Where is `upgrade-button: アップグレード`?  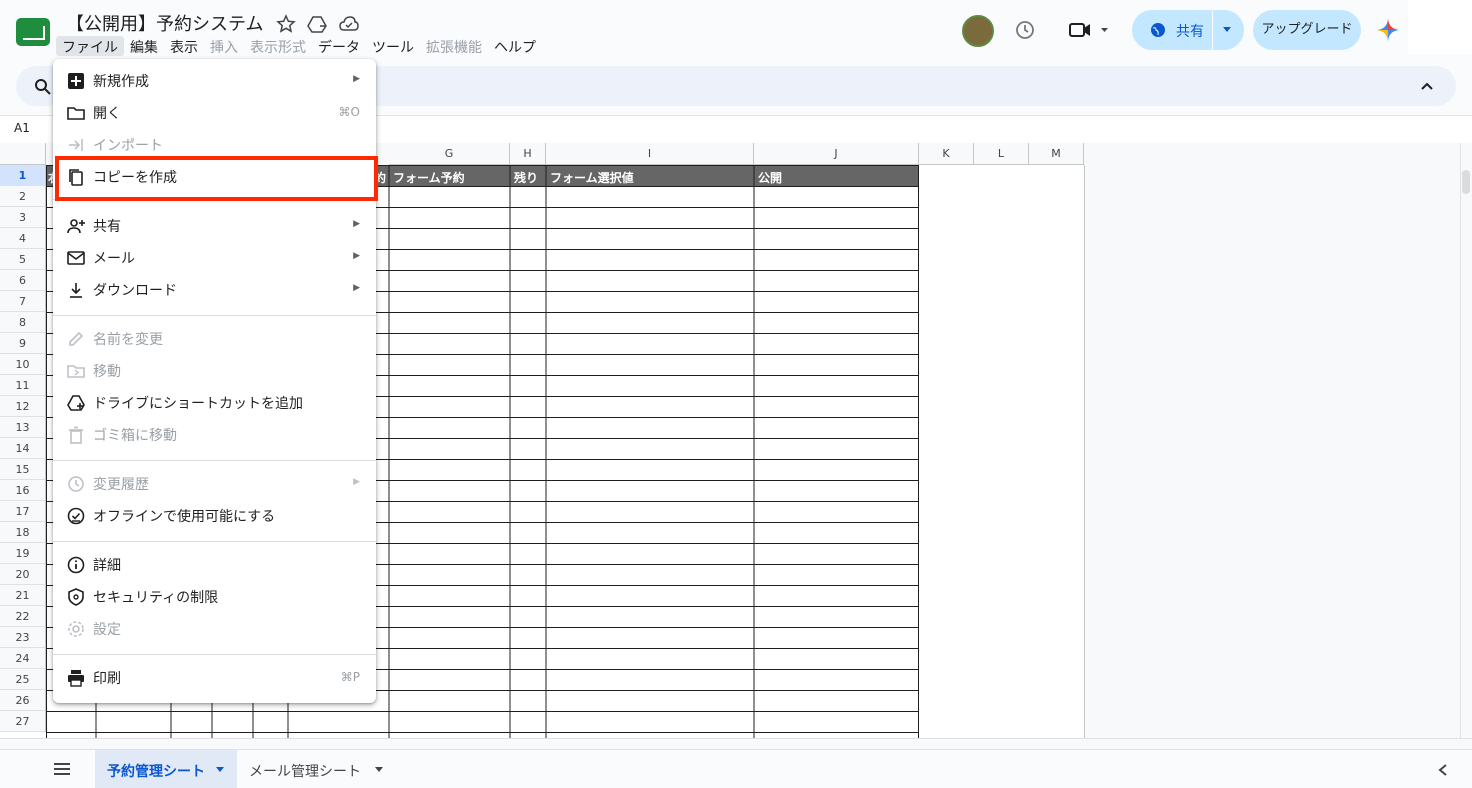 upgrade-button: アップグレード is located at coordinates (1307, 30).